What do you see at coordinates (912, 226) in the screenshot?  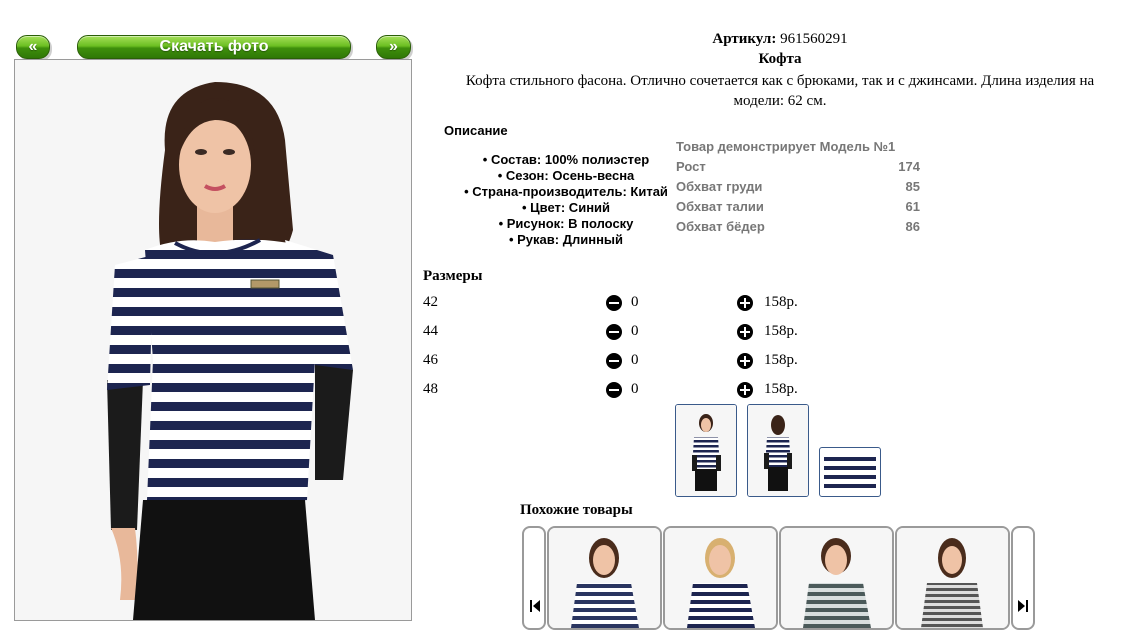 I see `model-value: 86` at bounding box center [912, 226].